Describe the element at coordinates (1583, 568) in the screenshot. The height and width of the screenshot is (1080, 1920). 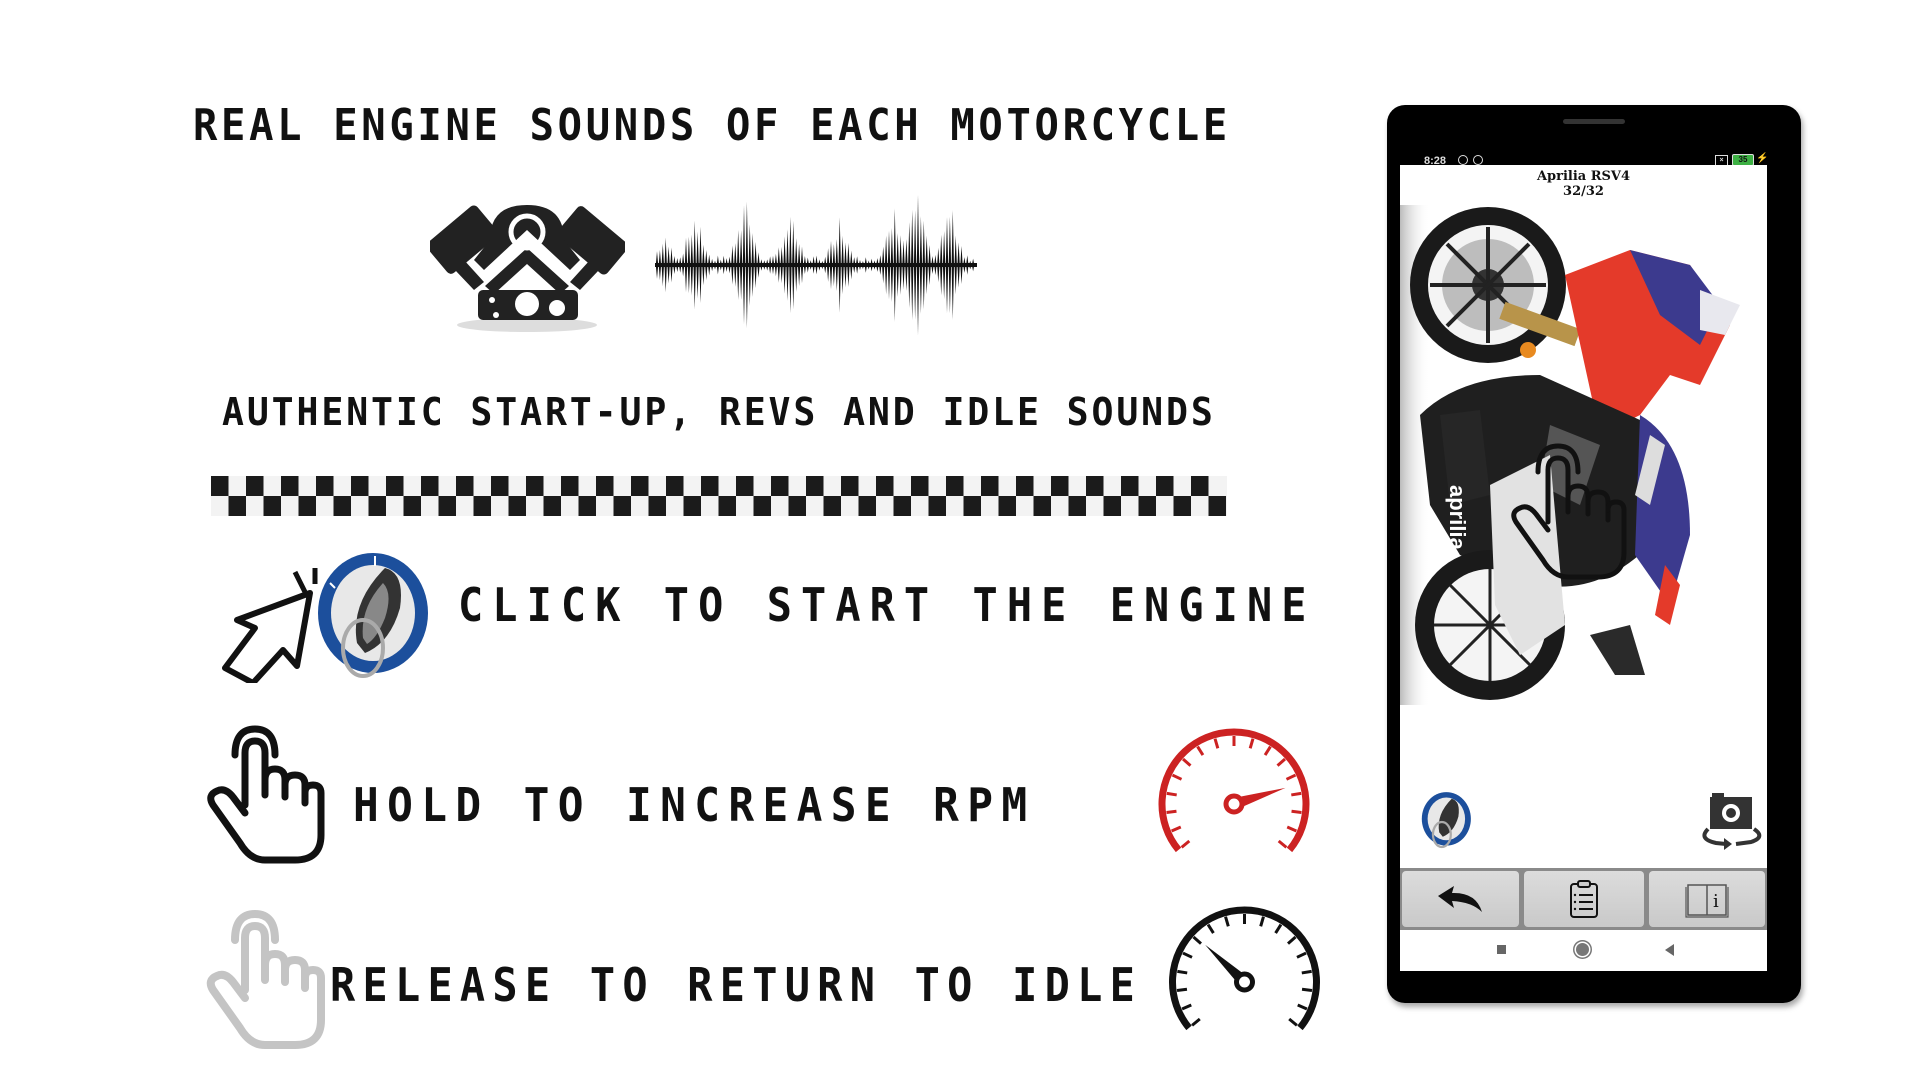
I see `phone-screen: Aprilia RSV4 32/32 aprilia i` at that location.